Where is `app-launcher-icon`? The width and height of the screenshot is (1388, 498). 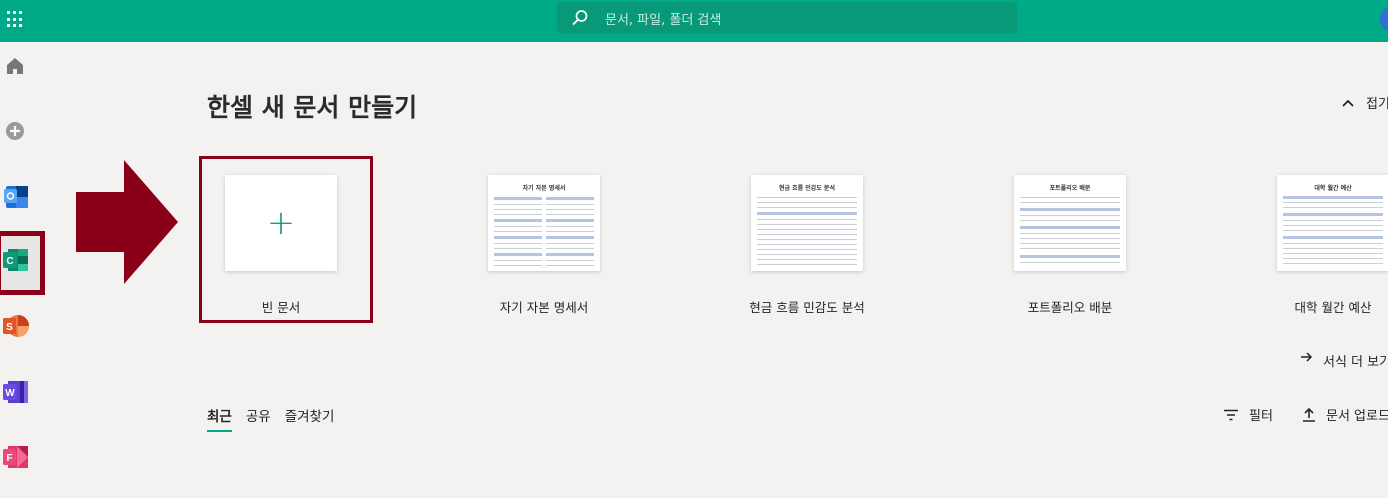
app-launcher-icon is located at coordinates (15, 19).